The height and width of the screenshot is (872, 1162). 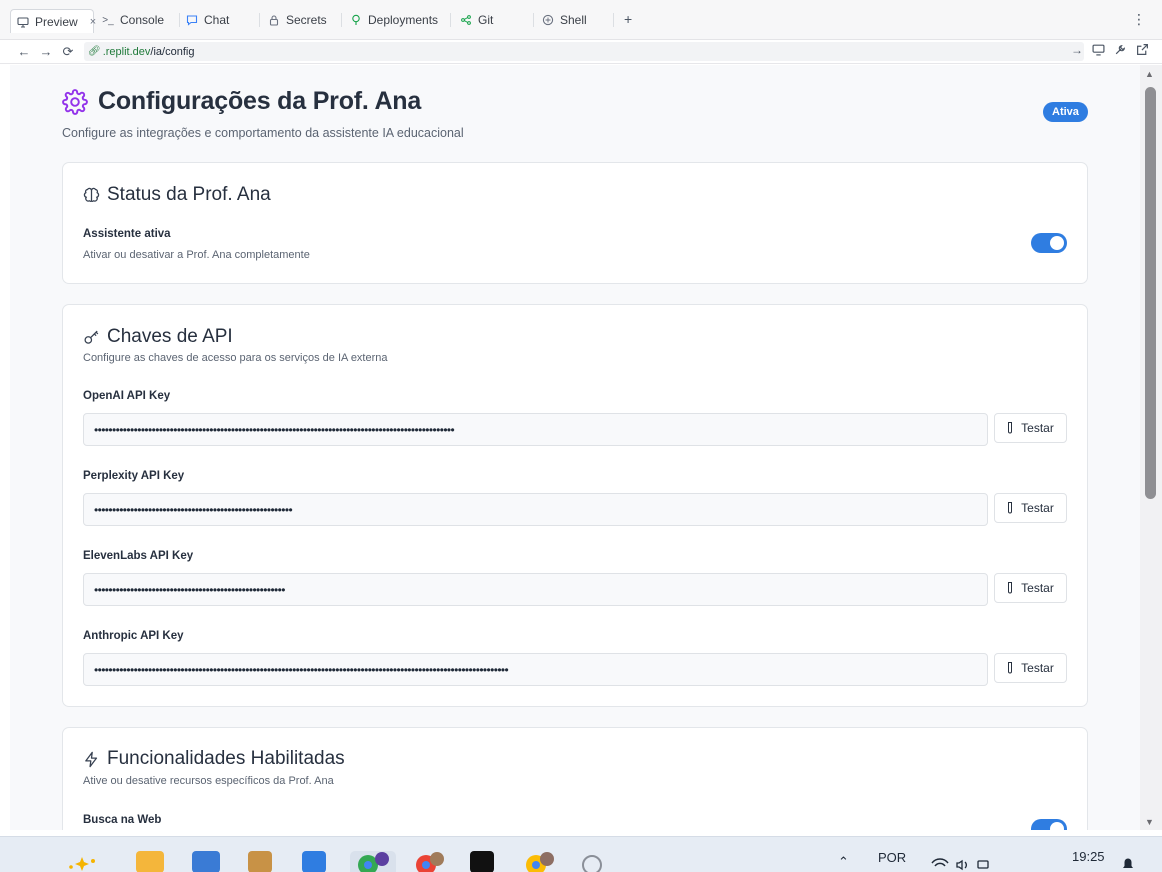 I want to click on features-card-title: Funcionalidades Habilitadas, so click(x=214, y=759).